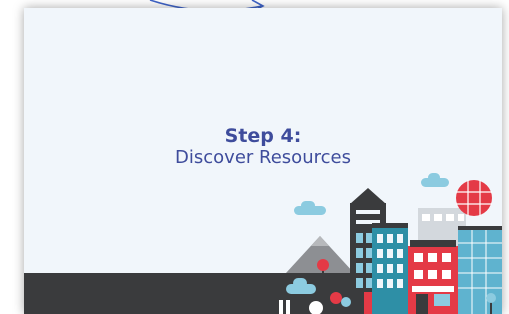 The width and height of the screenshot is (509, 314). Describe the element at coordinates (474, 198) in the screenshot. I see `globe-sphere` at that location.